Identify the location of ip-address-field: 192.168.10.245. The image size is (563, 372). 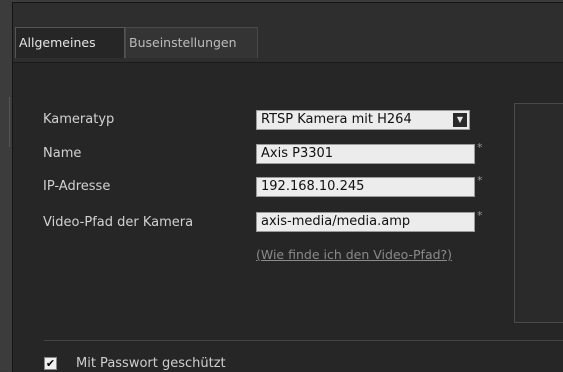
(365, 187).